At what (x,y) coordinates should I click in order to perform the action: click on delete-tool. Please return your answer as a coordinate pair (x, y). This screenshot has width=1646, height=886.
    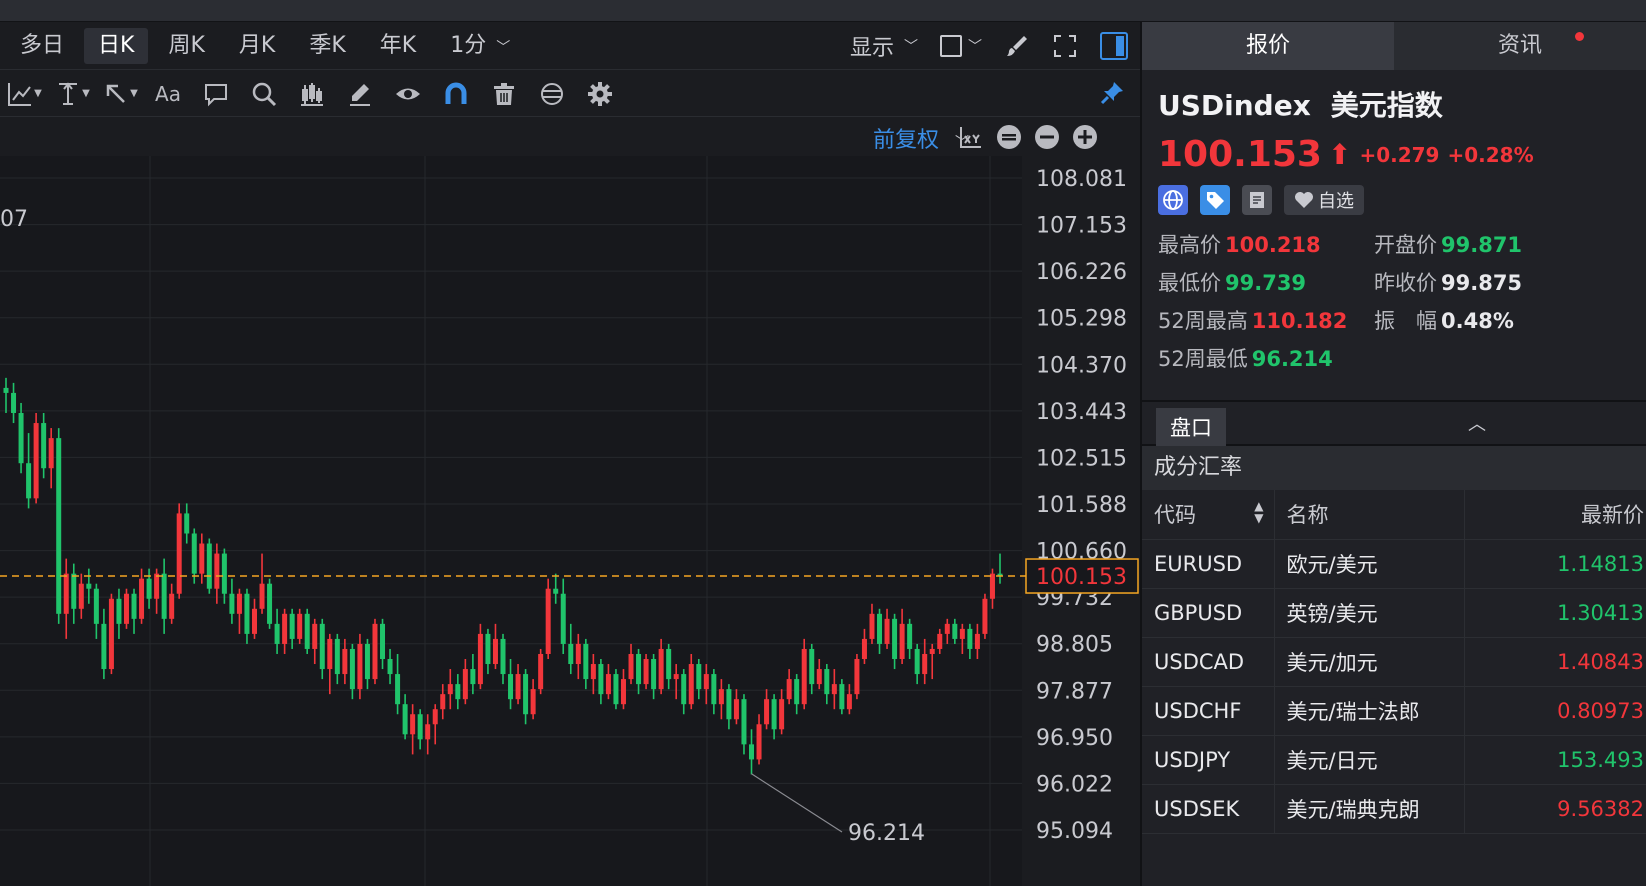
    Looking at the image, I should click on (504, 94).